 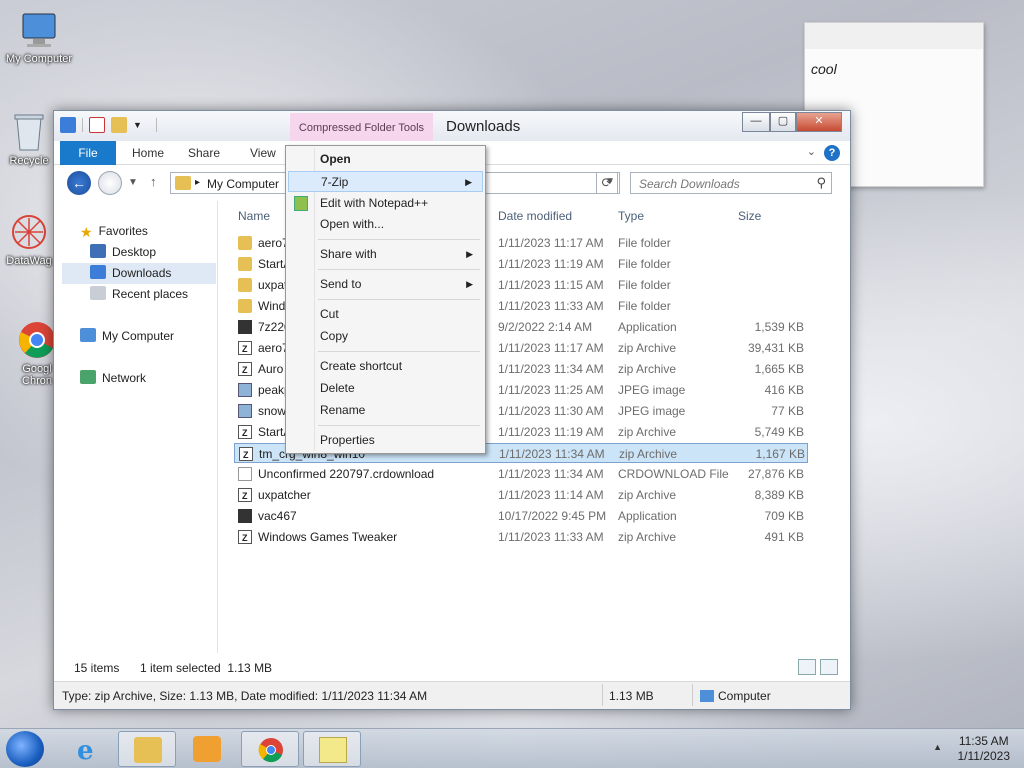 I want to click on menu-label: Rename, so click(x=343, y=410).